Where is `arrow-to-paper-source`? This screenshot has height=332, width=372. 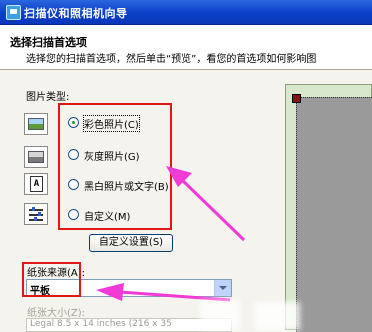 arrow-to-paper-source is located at coordinates (163, 292).